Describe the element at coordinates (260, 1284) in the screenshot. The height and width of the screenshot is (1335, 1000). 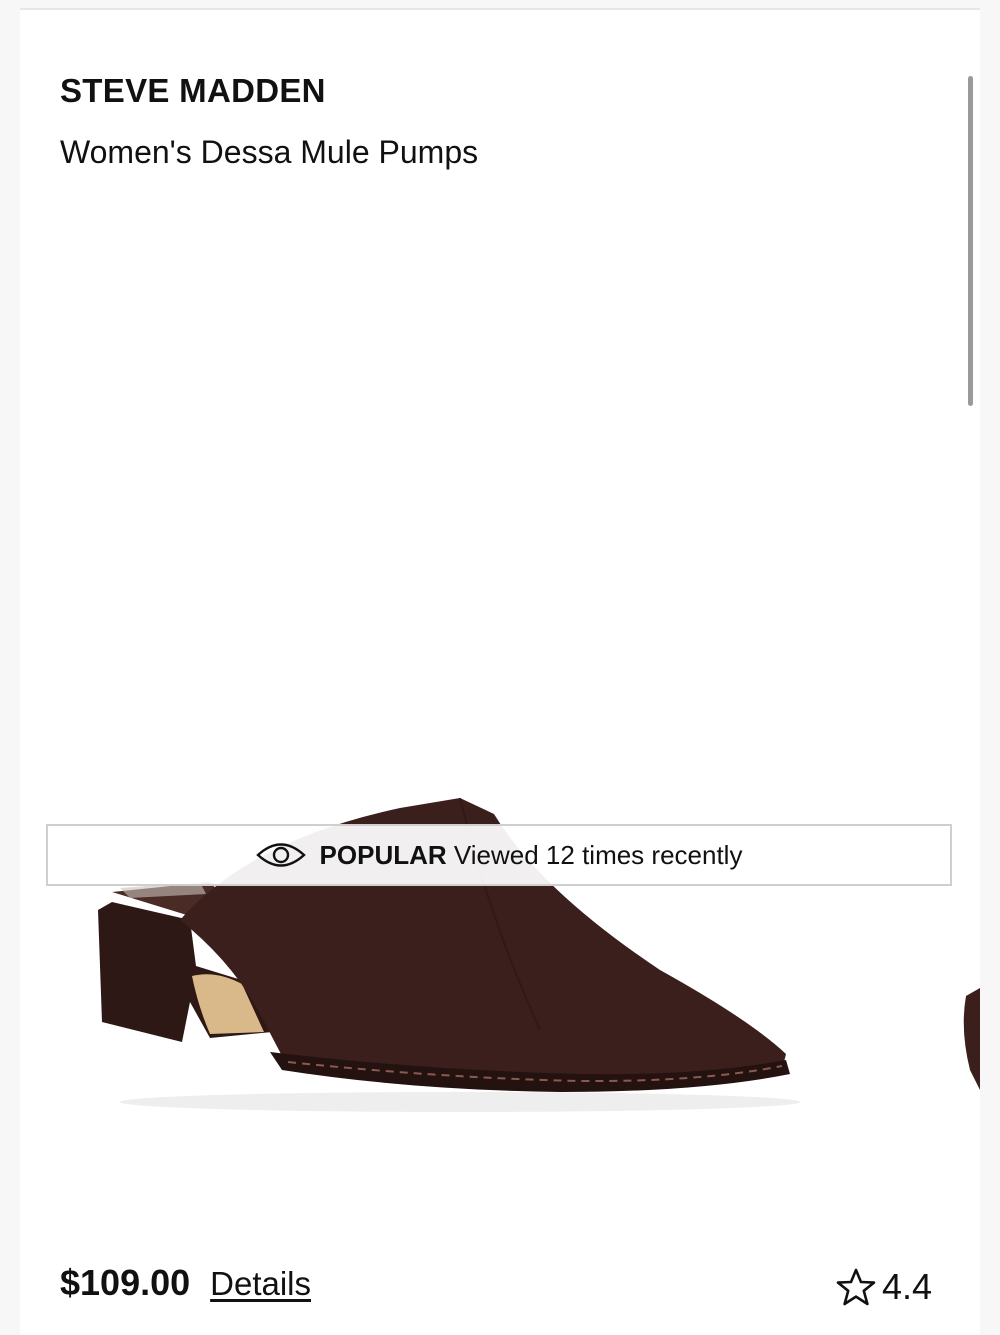
I see `details-link: Details` at that location.